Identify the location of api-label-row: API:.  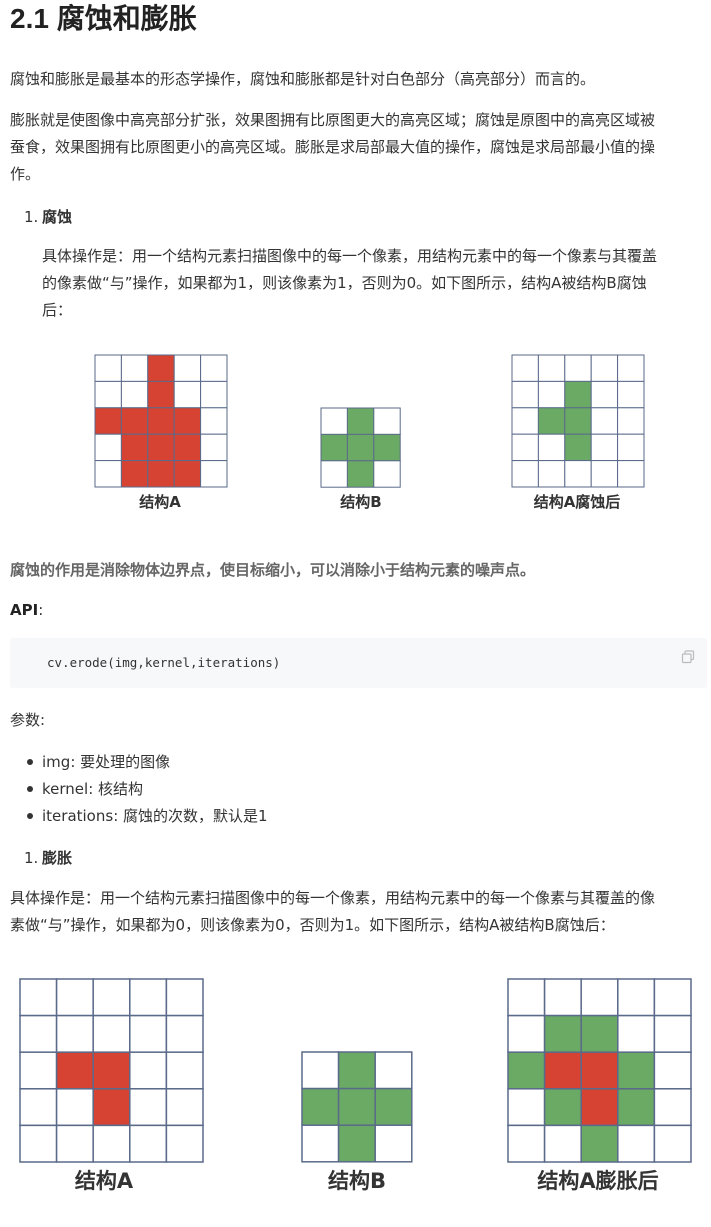
(26, 610).